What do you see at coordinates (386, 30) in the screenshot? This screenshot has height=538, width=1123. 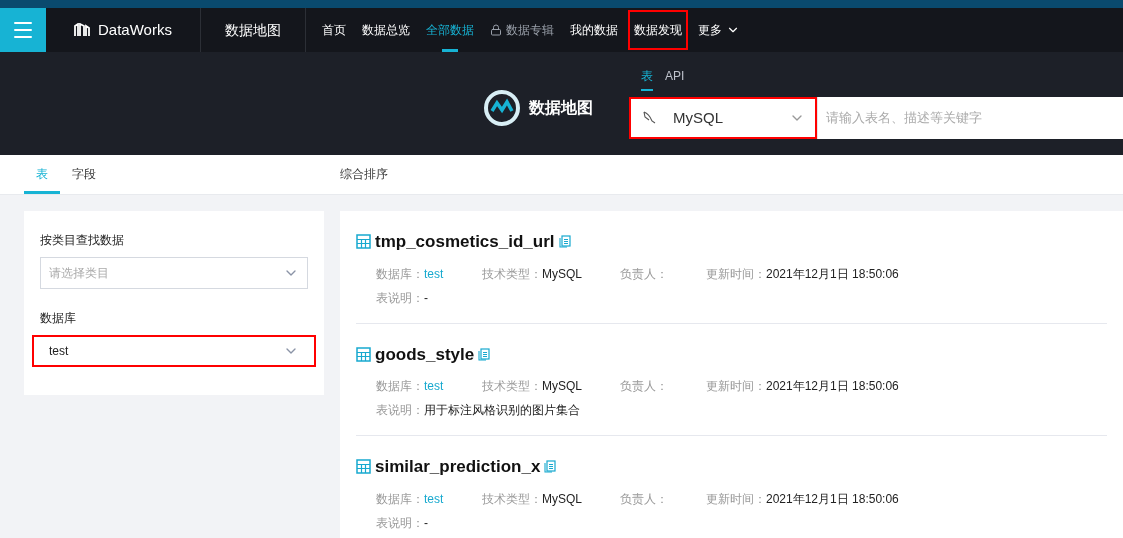 I see `nav-link: 数据总览` at bounding box center [386, 30].